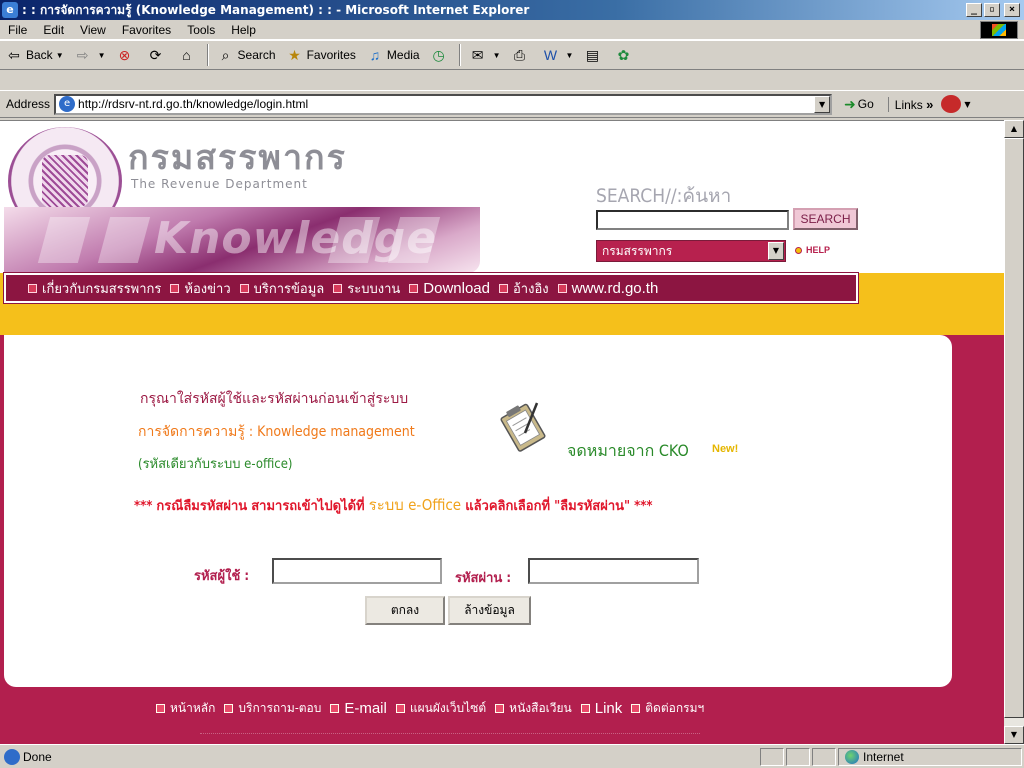 Image resolution: width=1024 pixels, height=768 pixels. I want to click on menu-bar: File Edit View Favorites Tools Help, so click(512, 30).